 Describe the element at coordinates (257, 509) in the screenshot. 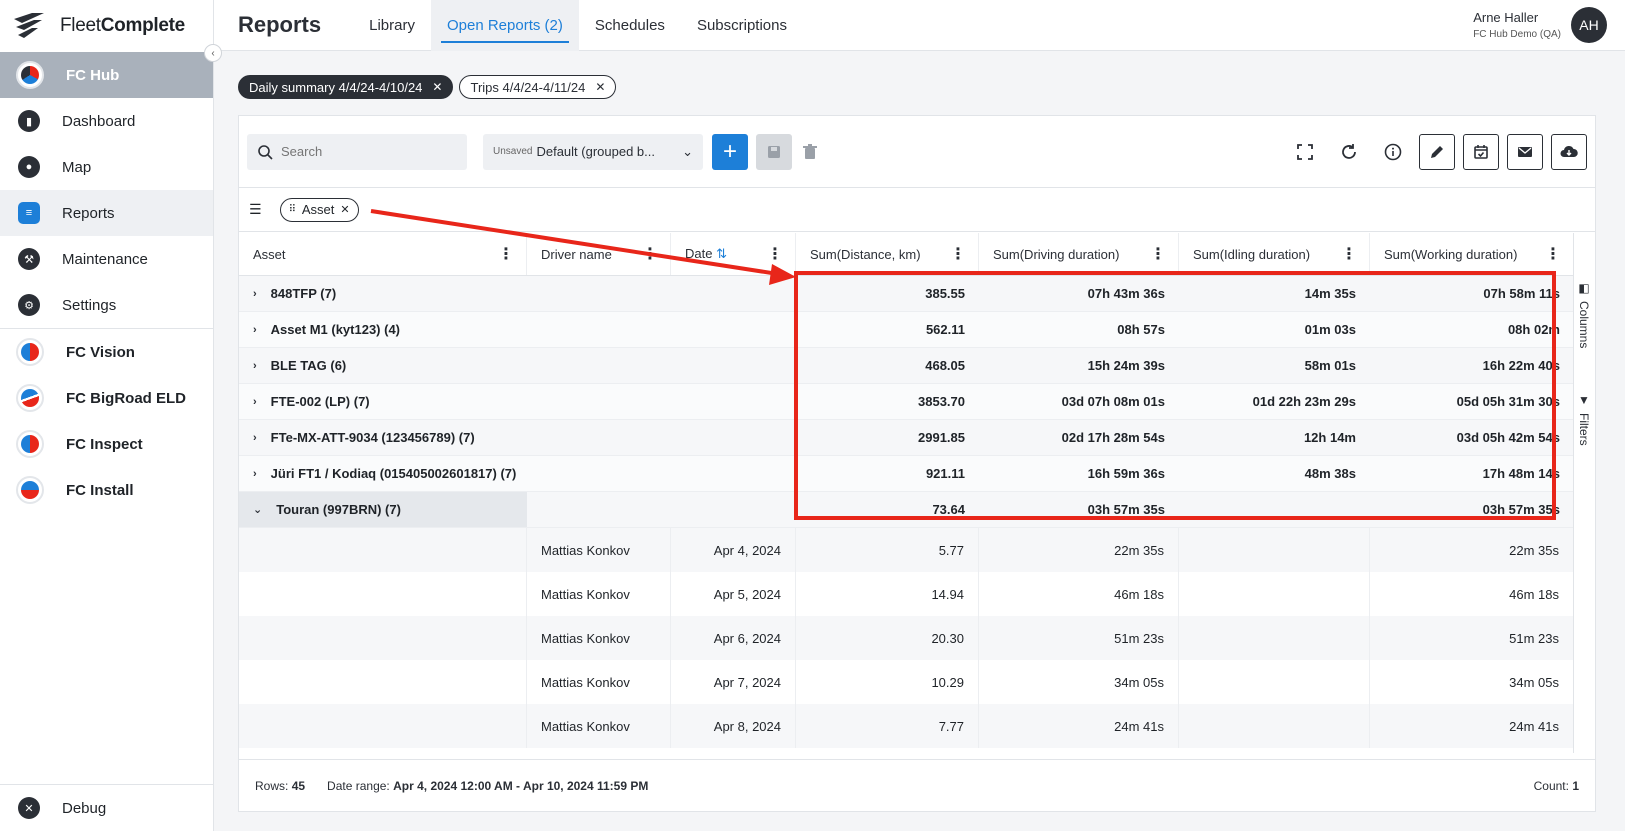

I see `chevron-down-icon: ⌄` at that location.